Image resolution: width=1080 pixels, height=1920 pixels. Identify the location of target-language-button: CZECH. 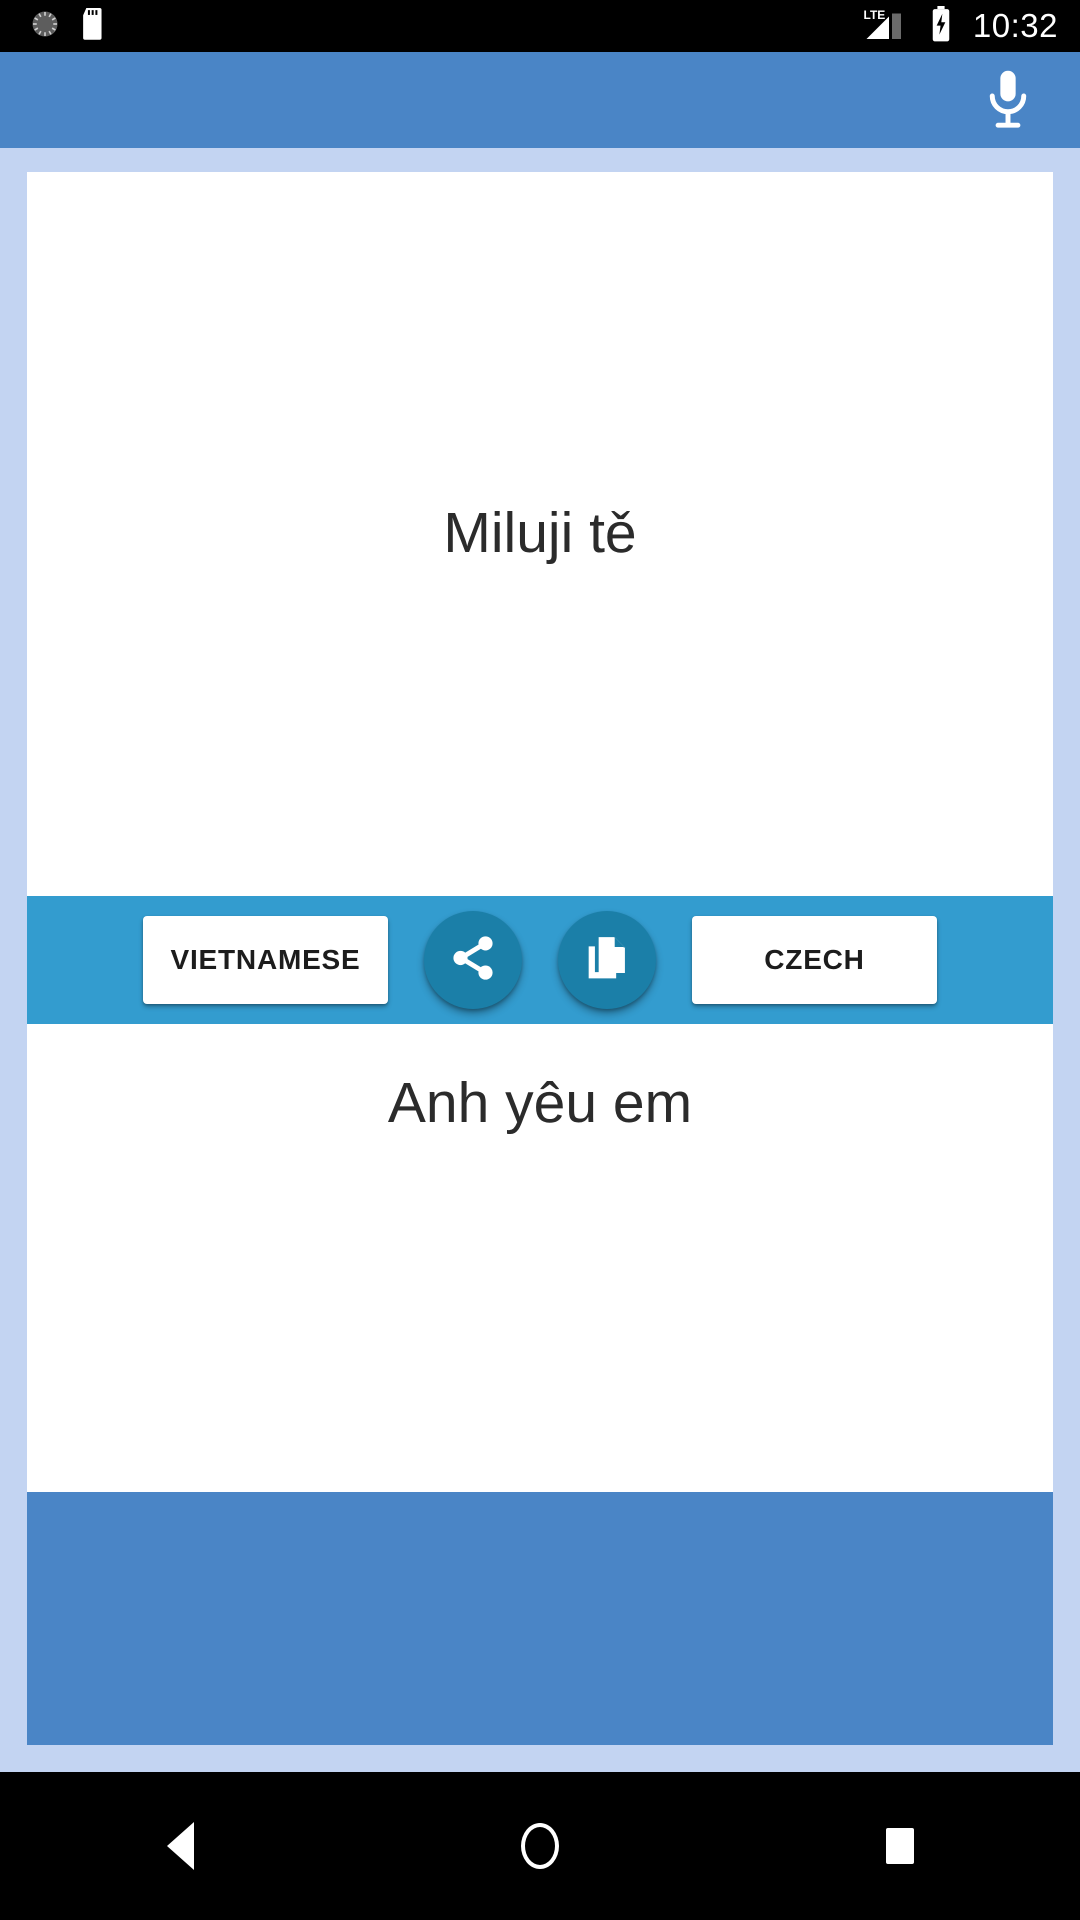
(814, 960).